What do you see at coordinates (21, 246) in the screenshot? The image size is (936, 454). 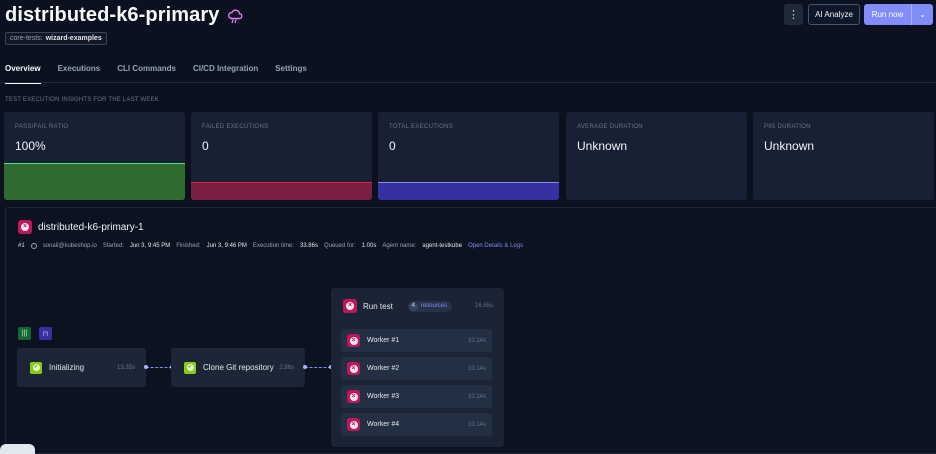 I see `execution-number: #1` at bounding box center [21, 246].